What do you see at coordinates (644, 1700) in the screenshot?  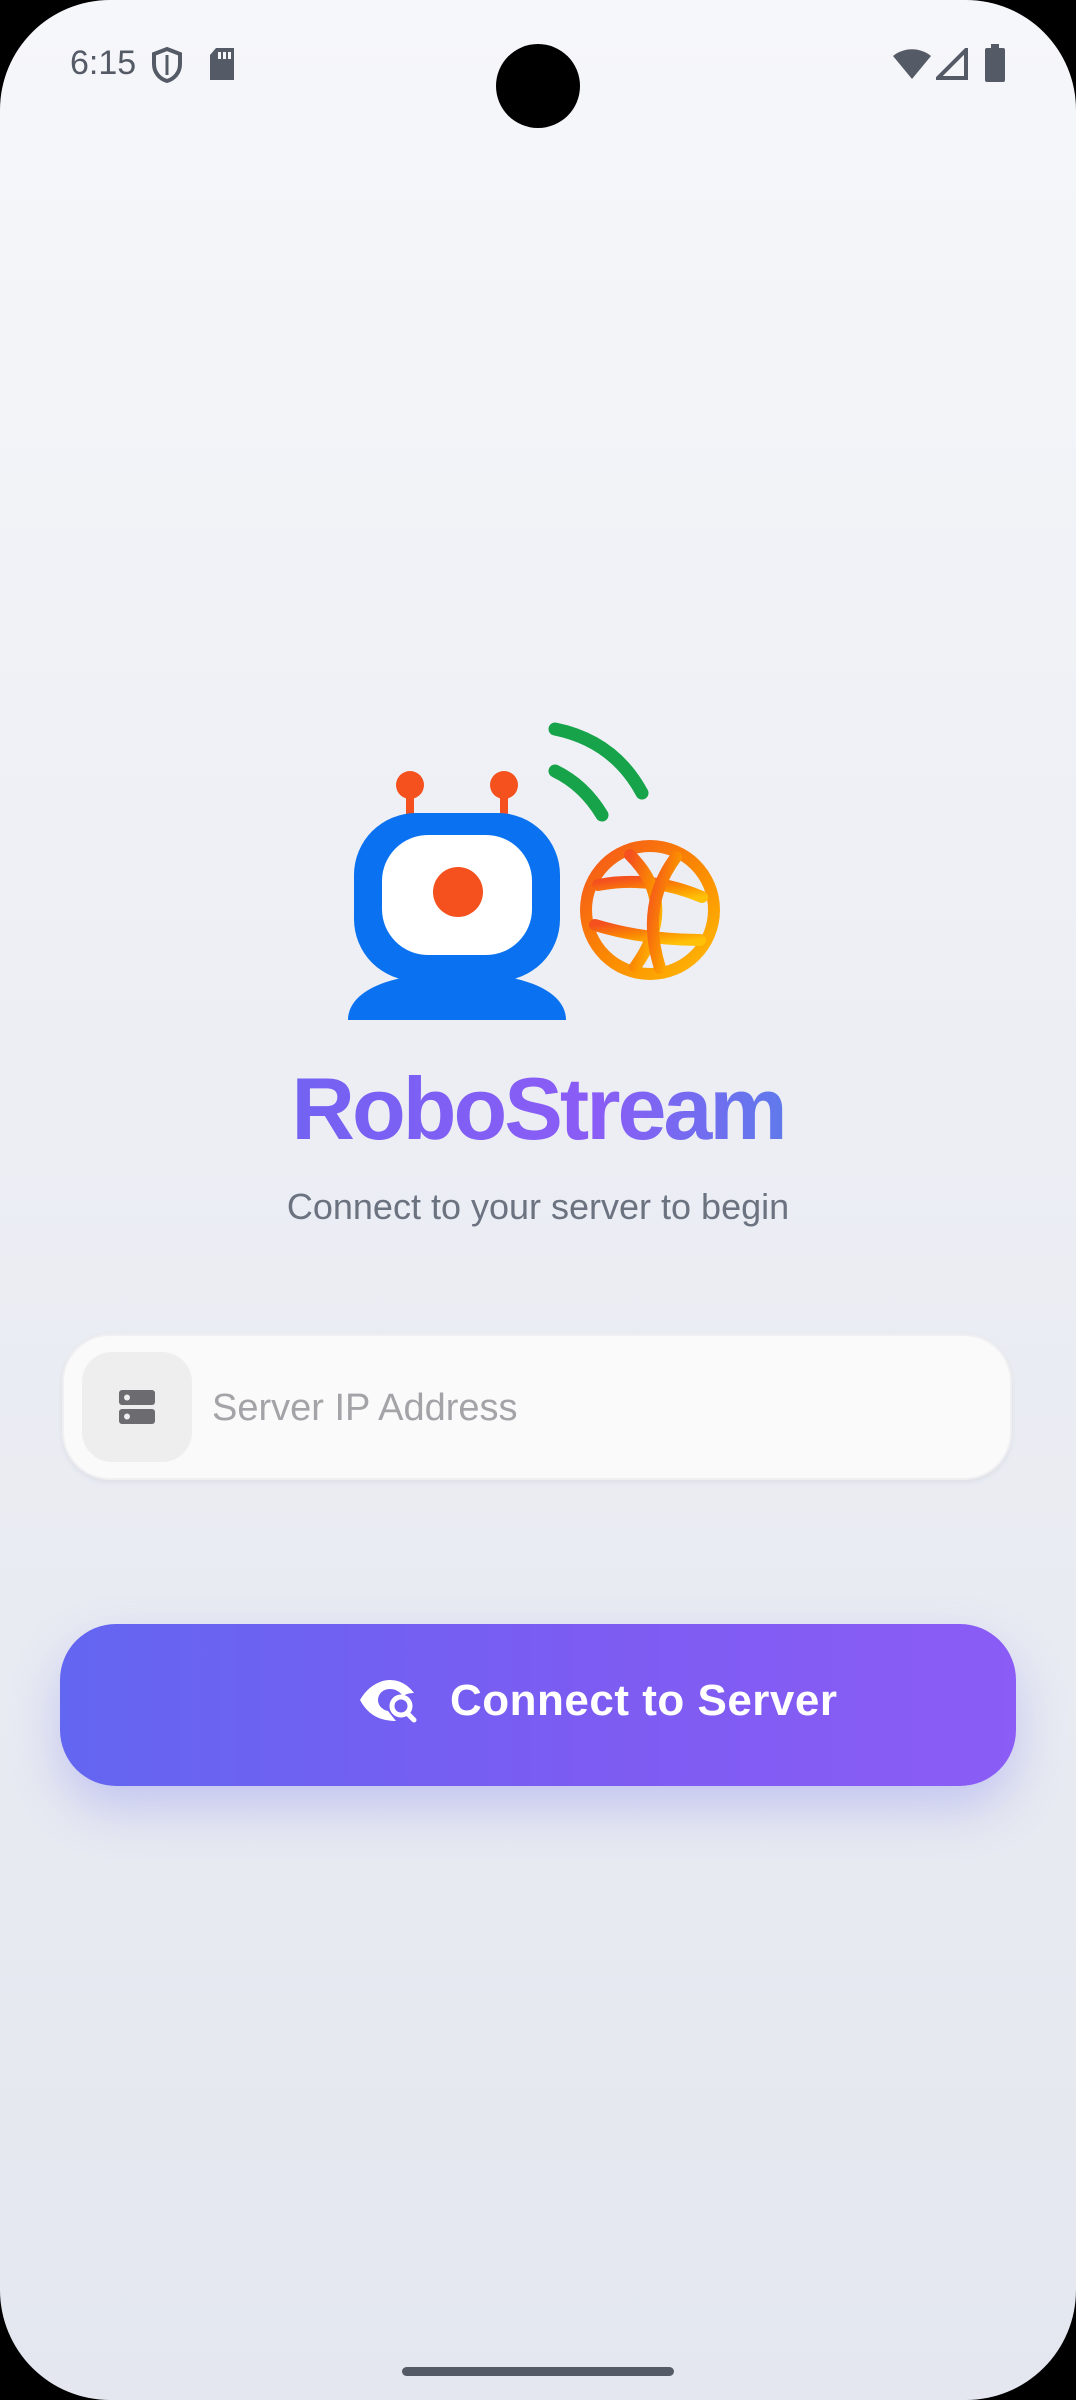 I see `connect-button-label: Connect to Server` at bounding box center [644, 1700].